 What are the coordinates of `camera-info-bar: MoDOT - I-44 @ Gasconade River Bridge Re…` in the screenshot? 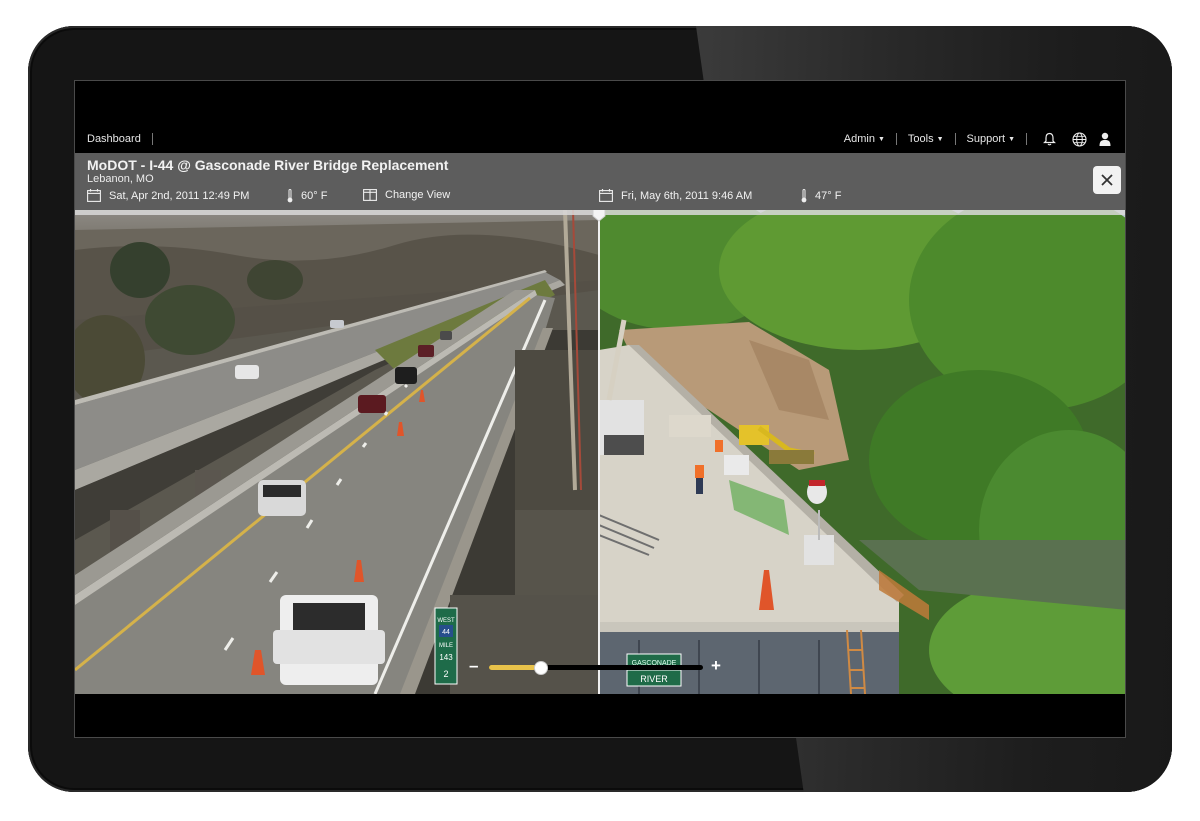 It's located at (600, 181).